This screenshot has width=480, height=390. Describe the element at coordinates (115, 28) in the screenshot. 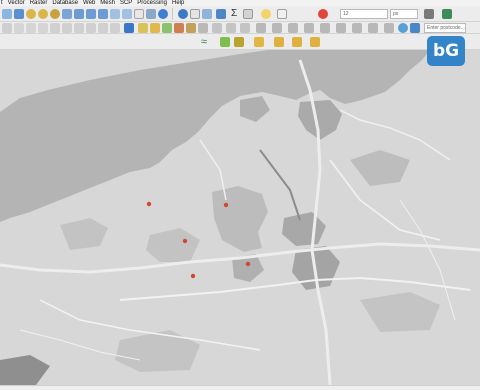

I see `redo-icon` at that location.